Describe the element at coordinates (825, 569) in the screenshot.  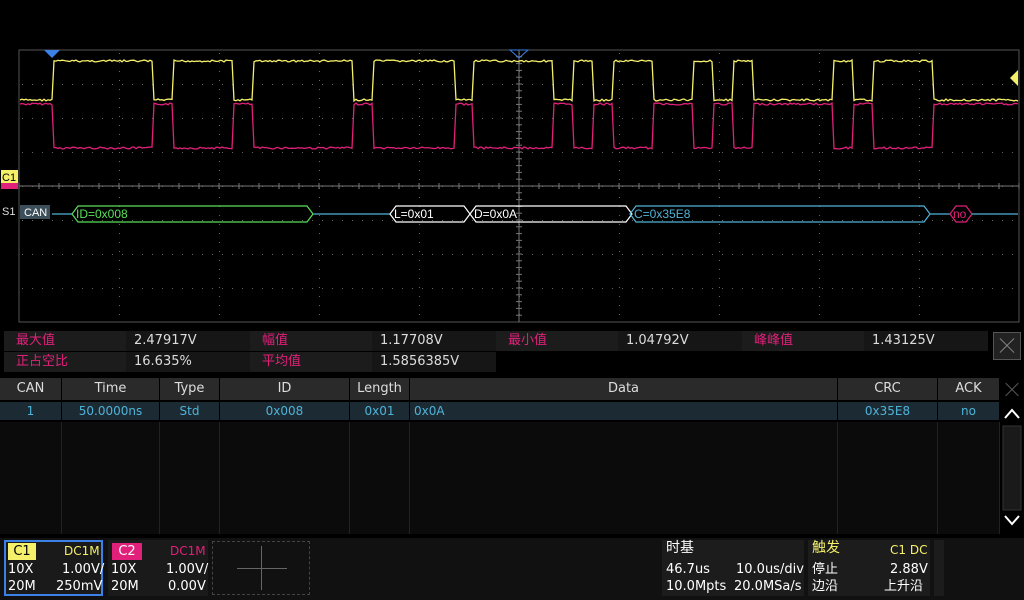
I see `trigger-state: 停止` at that location.